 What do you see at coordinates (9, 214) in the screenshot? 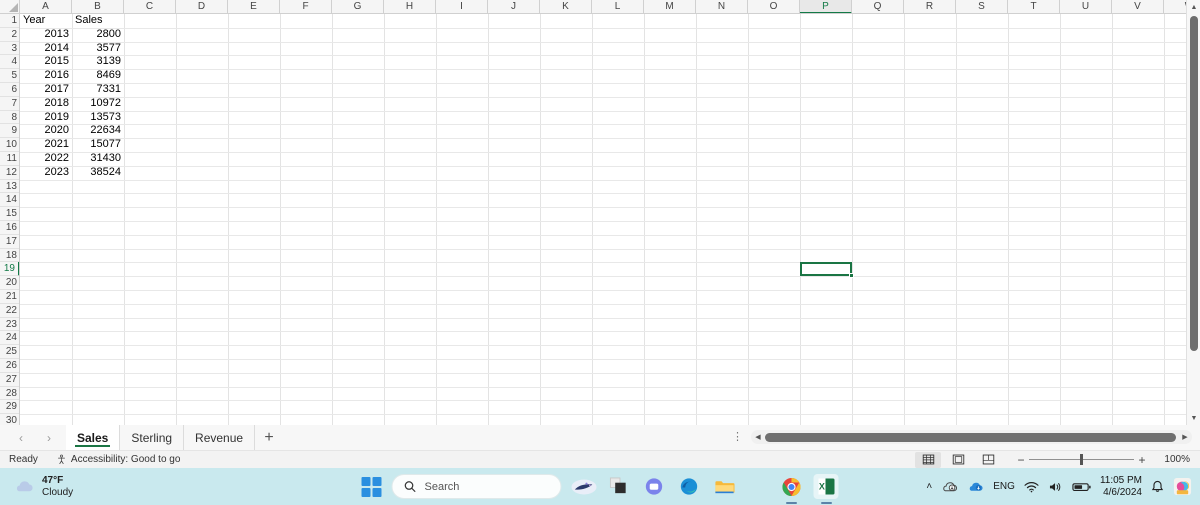
I see `row-header-15: 15` at bounding box center [9, 214].